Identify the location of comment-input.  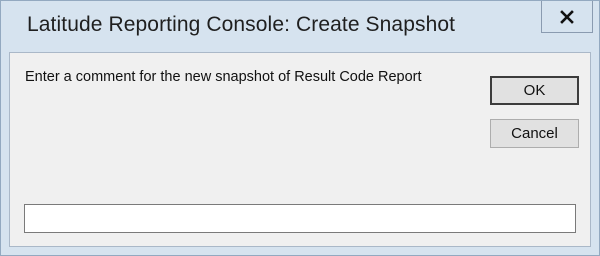
(300, 218).